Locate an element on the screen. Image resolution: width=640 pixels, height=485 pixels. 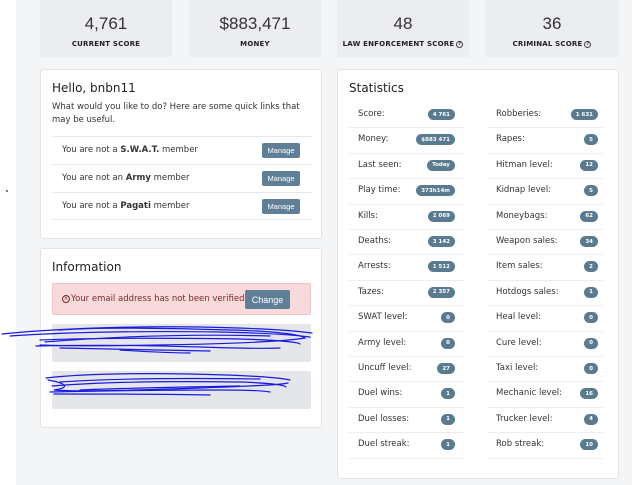
stat-row-left: Duel wins: 1 is located at coordinates (407, 395).